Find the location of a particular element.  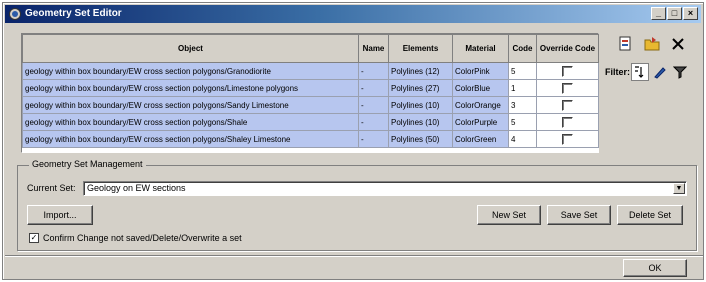

divider is located at coordinates (354, 256).